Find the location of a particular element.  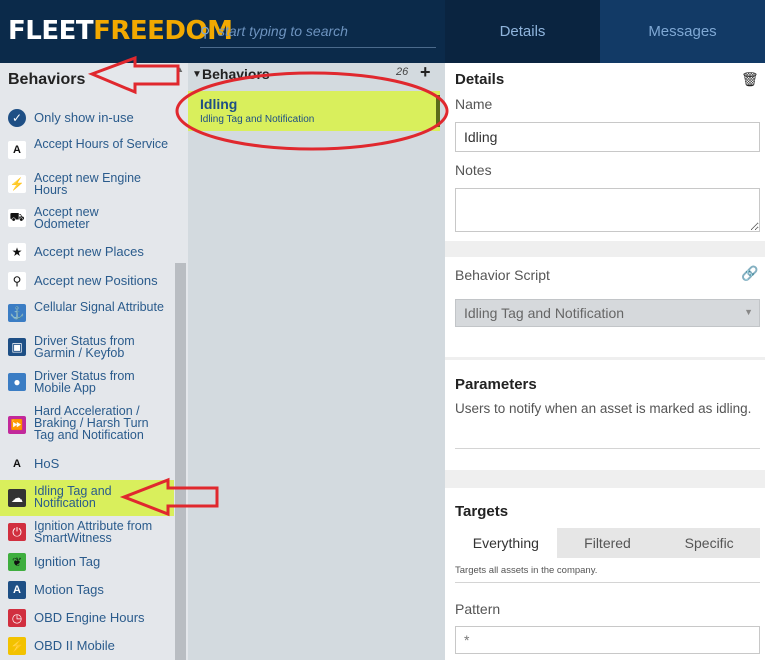

sidebar-item-label: Accept new Engine Hours is located at coordinates (88, 184).